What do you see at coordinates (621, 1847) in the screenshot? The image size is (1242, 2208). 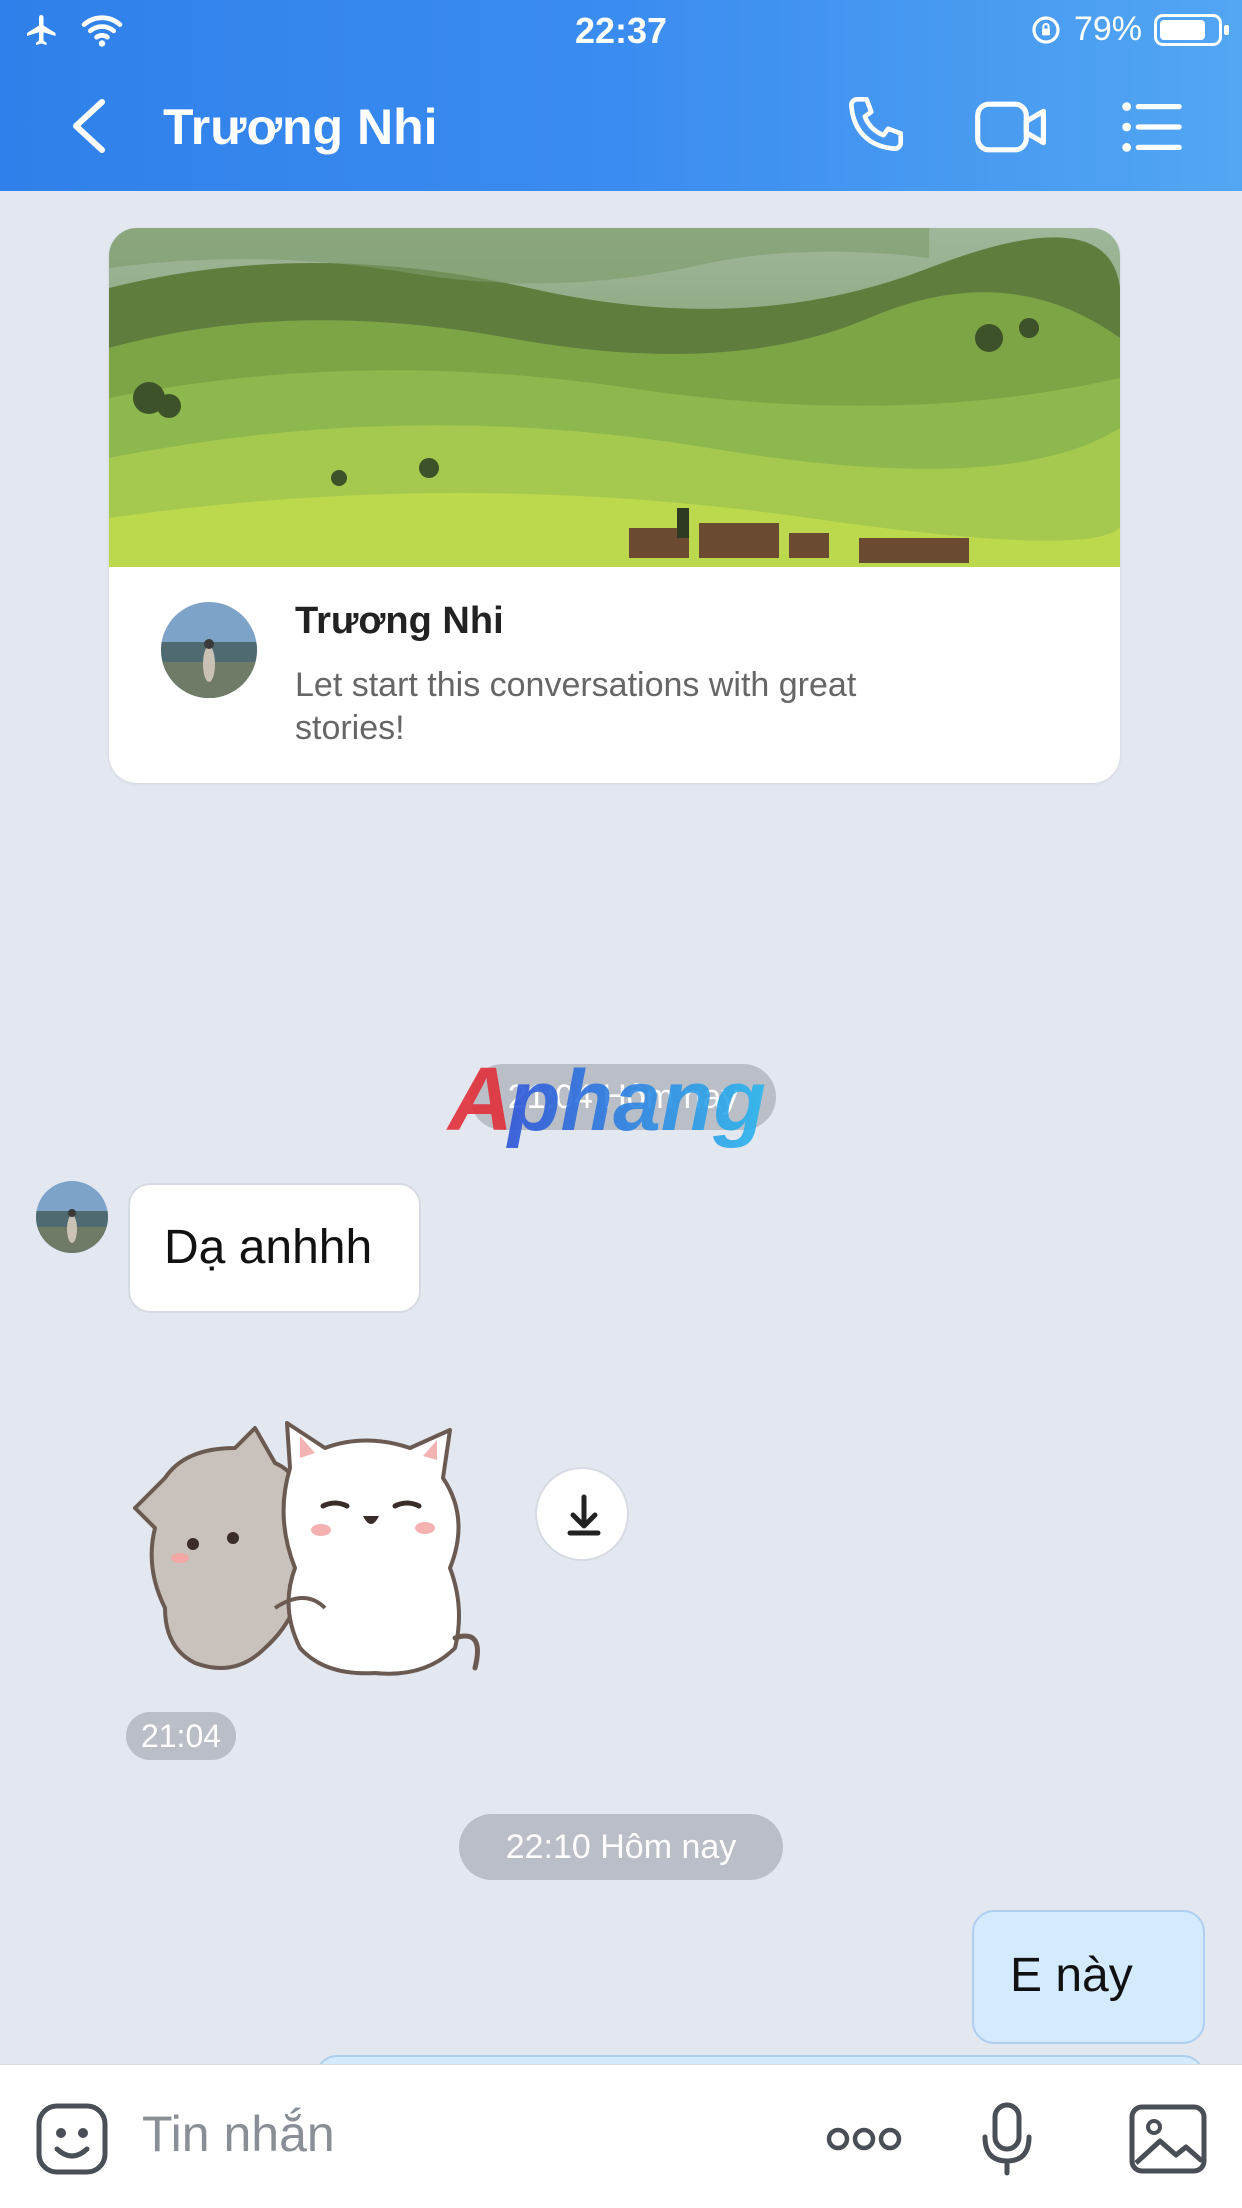 I see `time-separator-pill-2: 22:10 Hôm nay` at bounding box center [621, 1847].